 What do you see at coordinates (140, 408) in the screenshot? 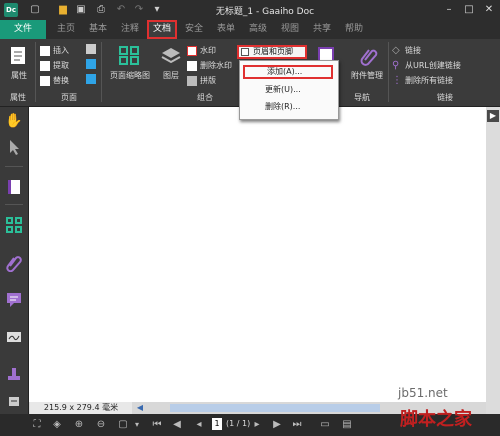
I see `scroll-left-arrow-icon: ◀` at bounding box center [140, 408].